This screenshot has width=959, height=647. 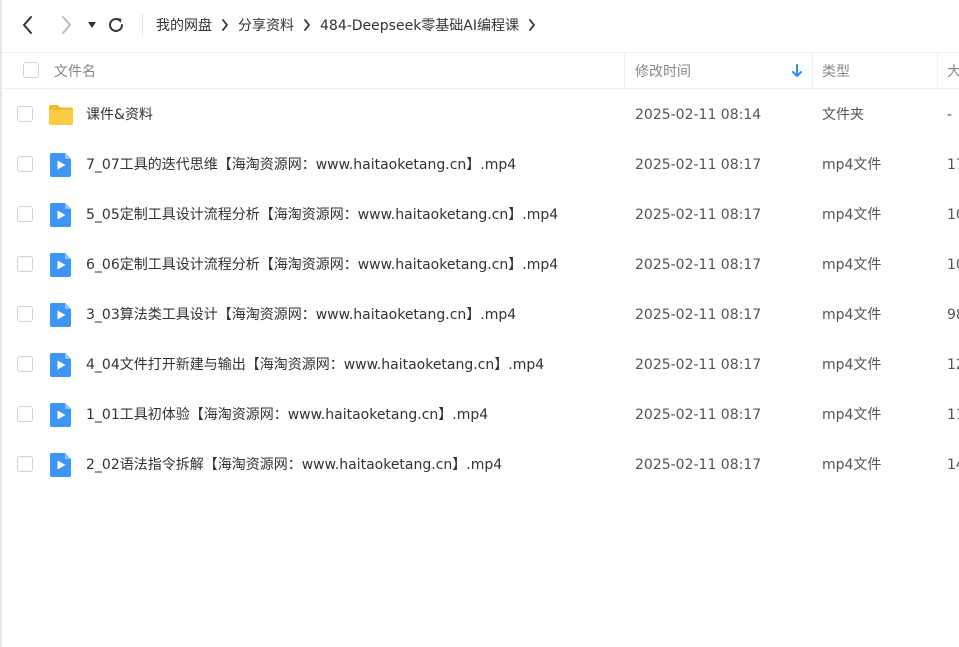 I want to click on forward-button, so click(x=66, y=25).